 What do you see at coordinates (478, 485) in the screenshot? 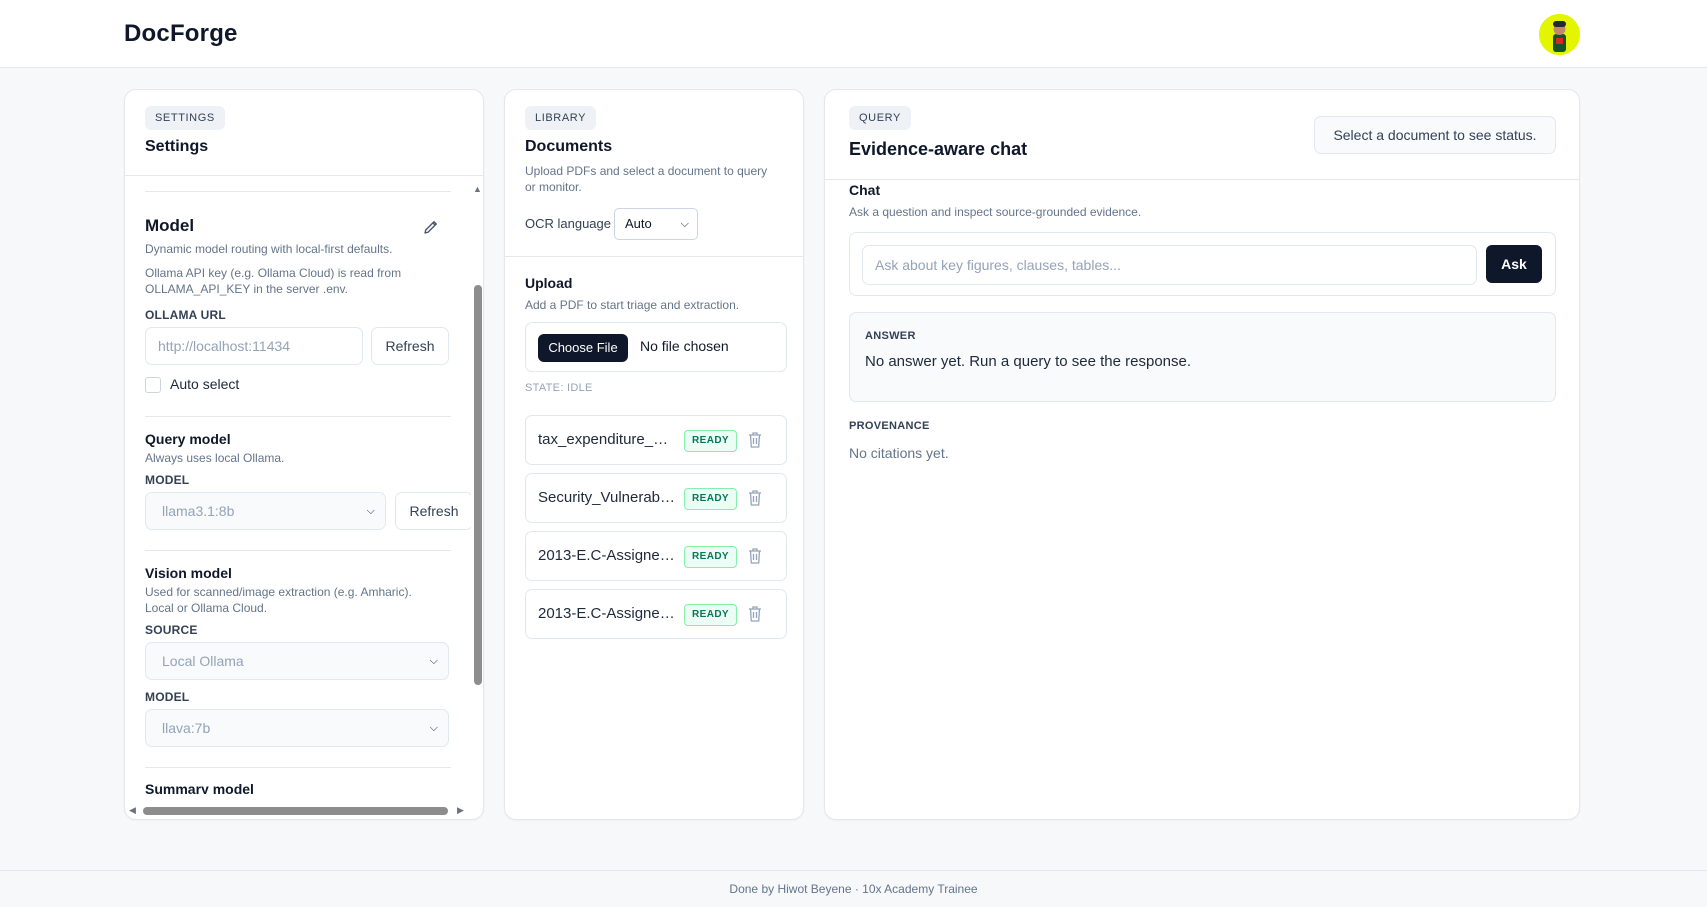
I see `vertical-scroll-thumb` at bounding box center [478, 485].